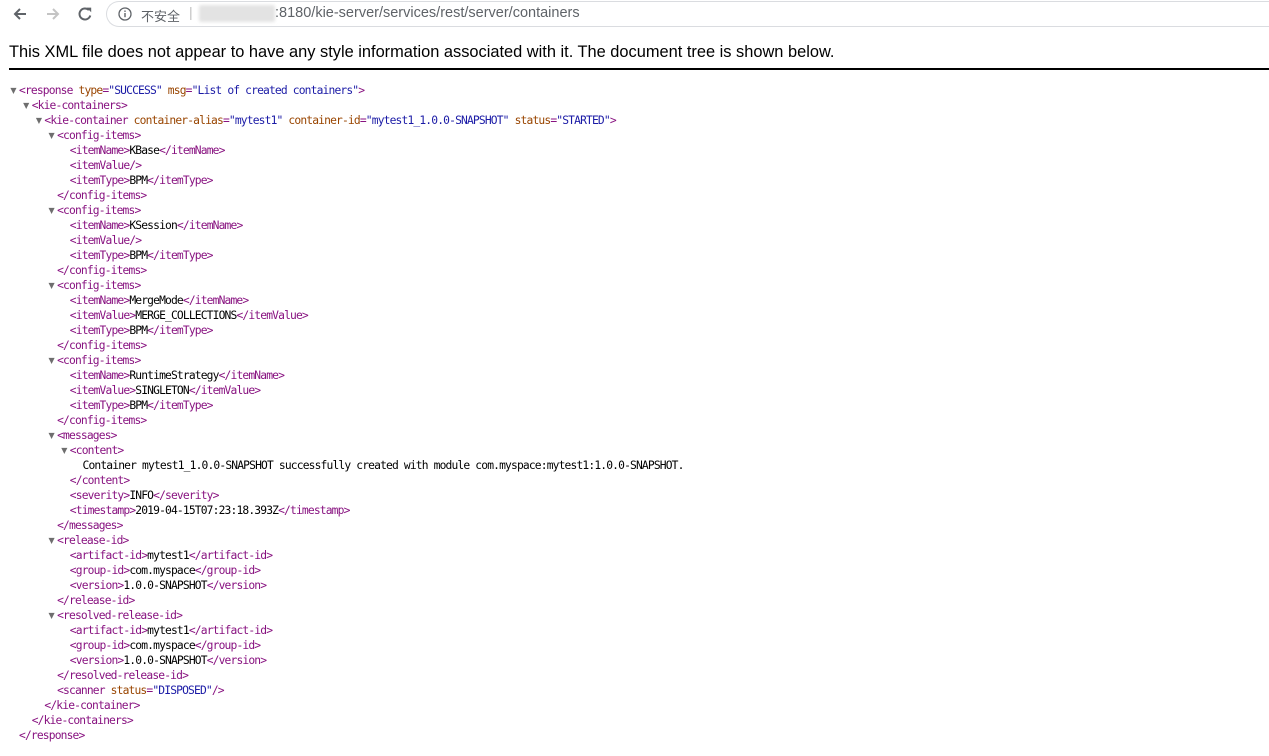 This screenshot has height=756, width=1269. I want to click on xml-line: <itemType>BPM</itemType>, so click(107, 255).